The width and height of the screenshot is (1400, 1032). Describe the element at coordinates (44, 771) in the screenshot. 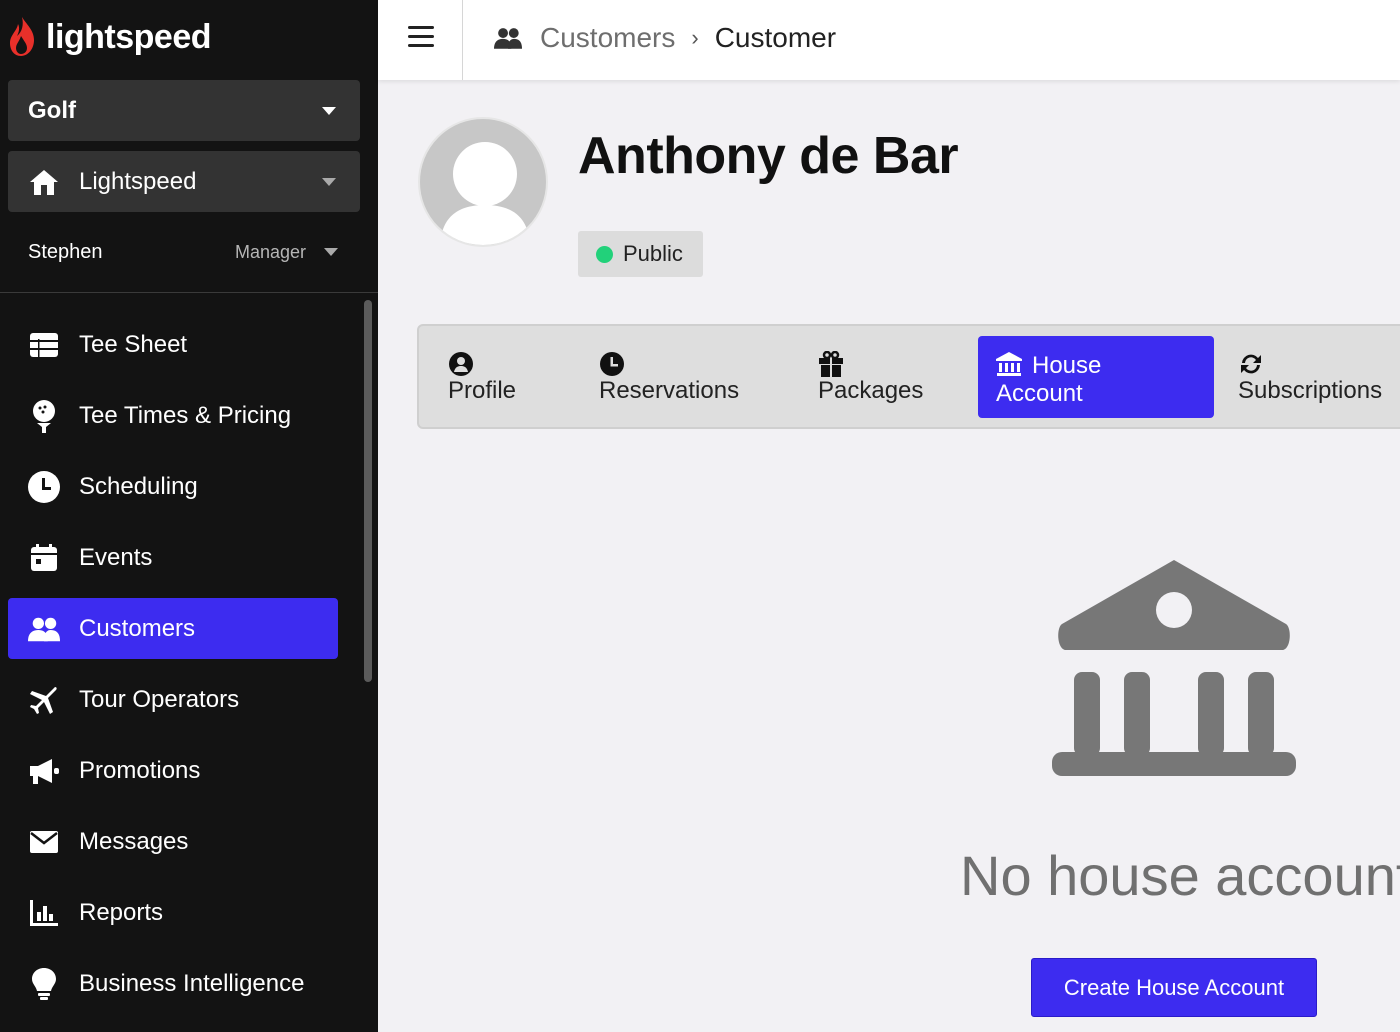

I see `megaphone-icon` at that location.